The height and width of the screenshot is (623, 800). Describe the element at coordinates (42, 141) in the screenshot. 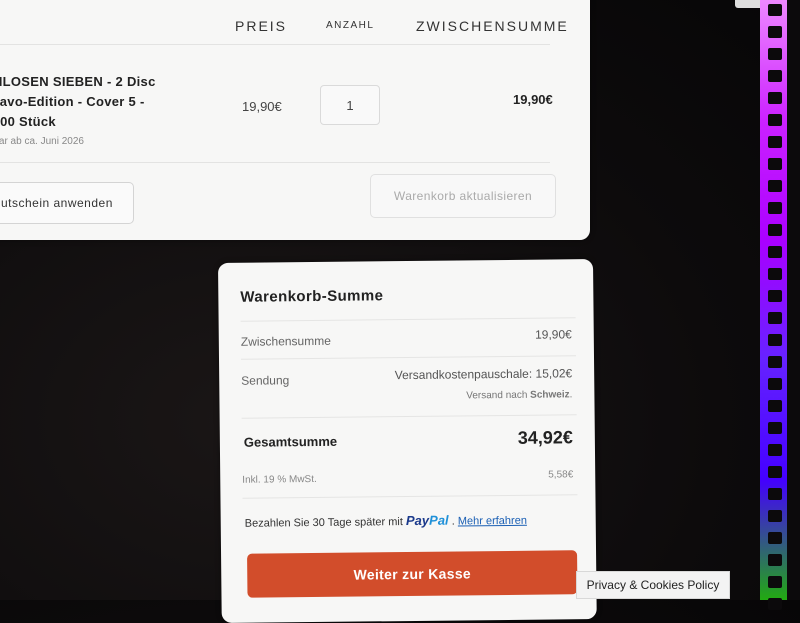

I see `product-availability: rbar ab ca. Juni 2026` at that location.